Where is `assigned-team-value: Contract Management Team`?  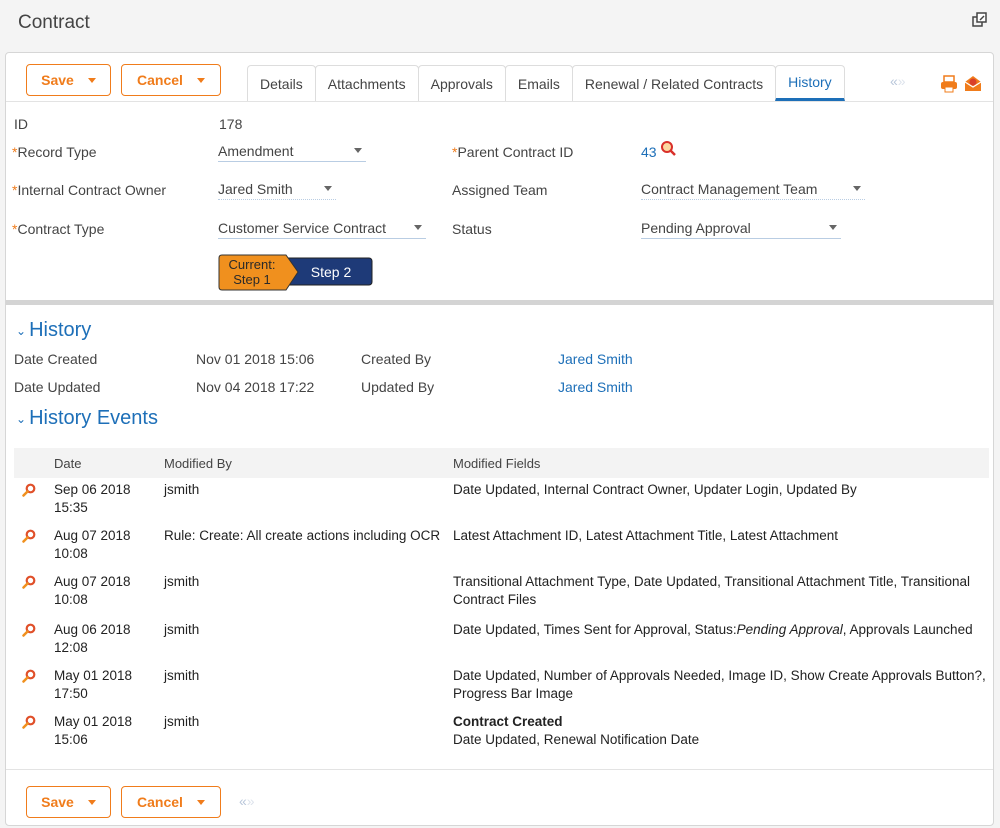 assigned-team-value: Contract Management Team is located at coordinates (729, 188).